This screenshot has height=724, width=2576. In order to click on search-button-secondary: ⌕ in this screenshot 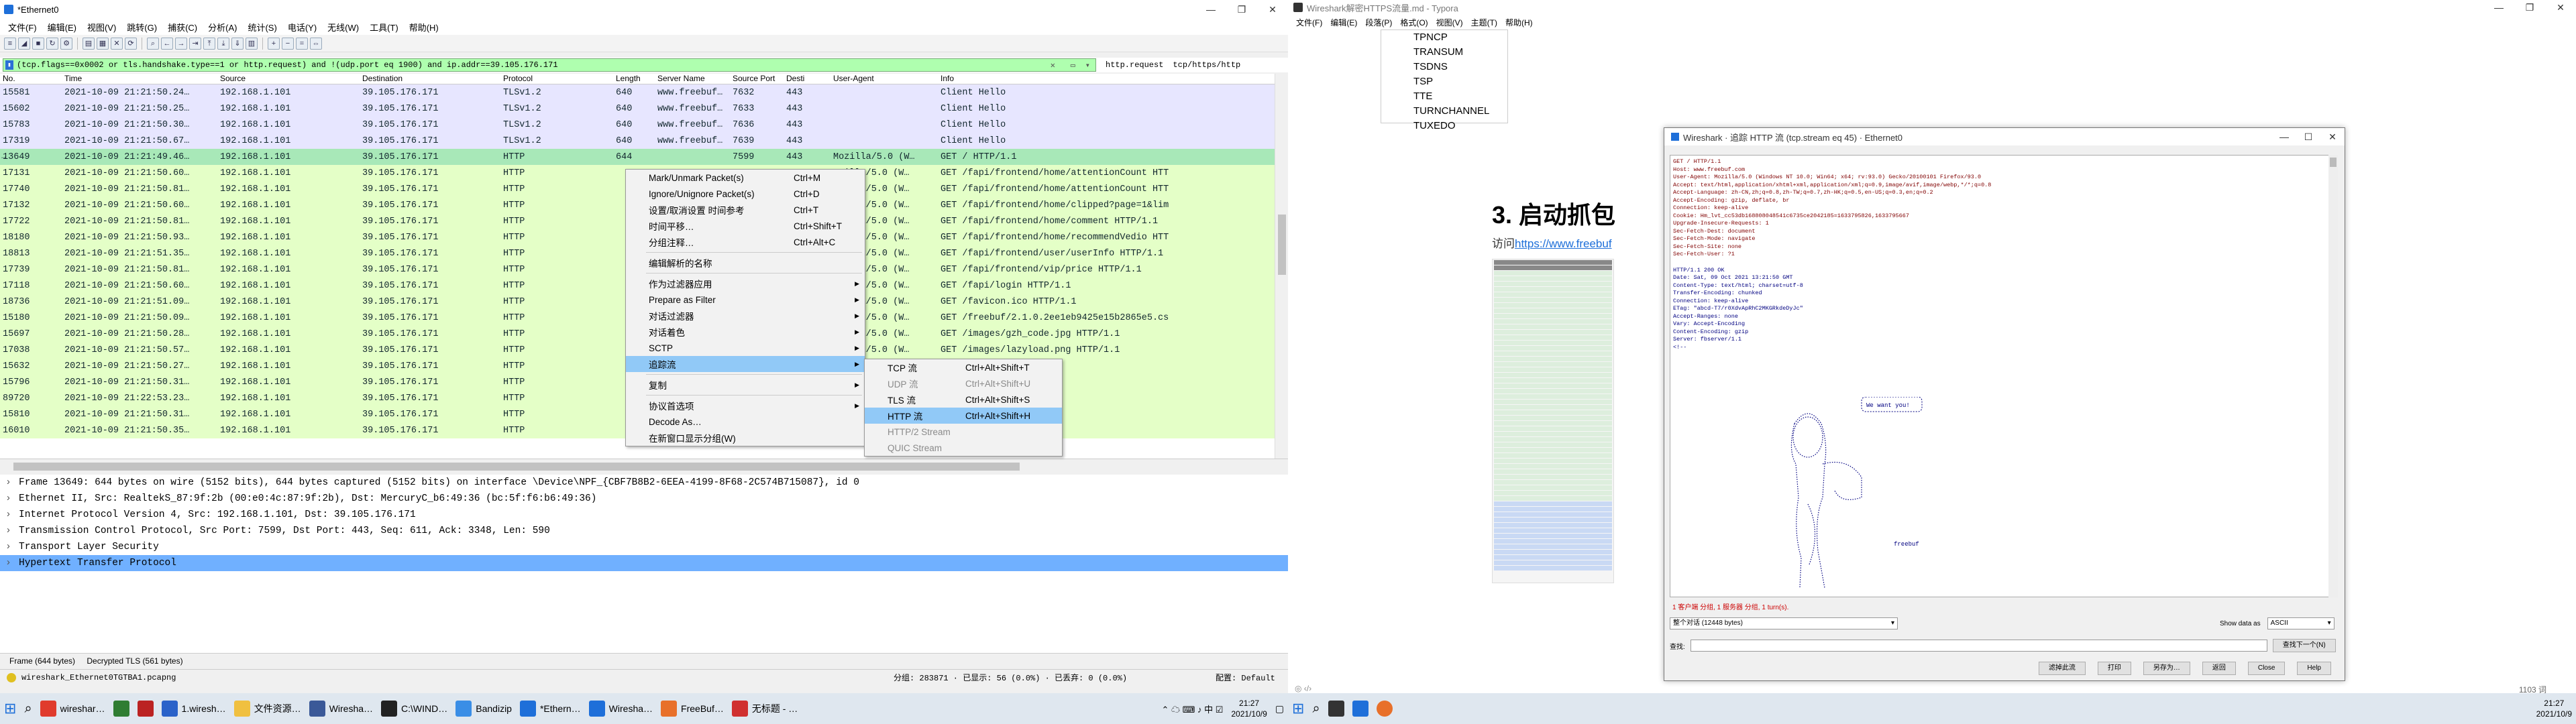, I will do `click(1316, 708)`.